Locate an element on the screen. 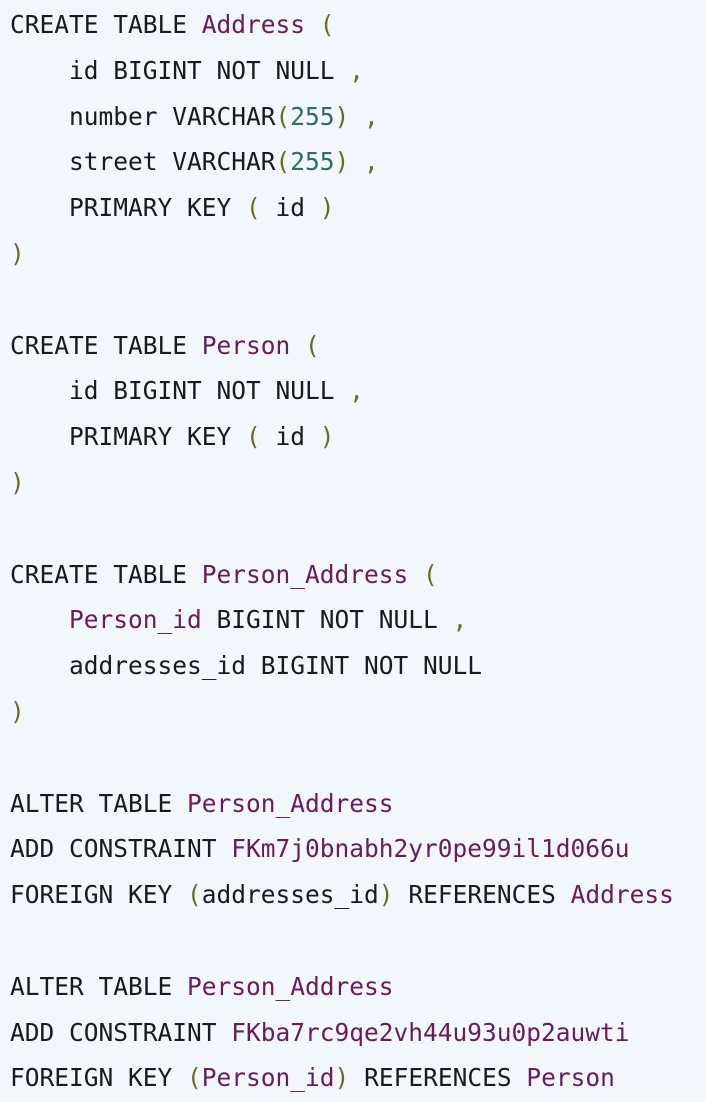 The image size is (706, 1102). code-line: Person_id BIGINT NOT NULL , is located at coordinates (358, 620).